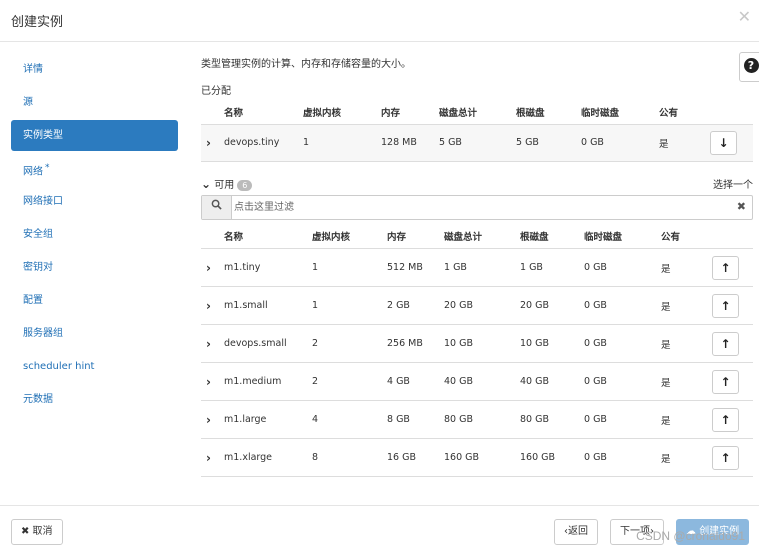 This screenshot has height=552, width=759. I want to click on arrow-down-icon: ↓, so click(723, 142).